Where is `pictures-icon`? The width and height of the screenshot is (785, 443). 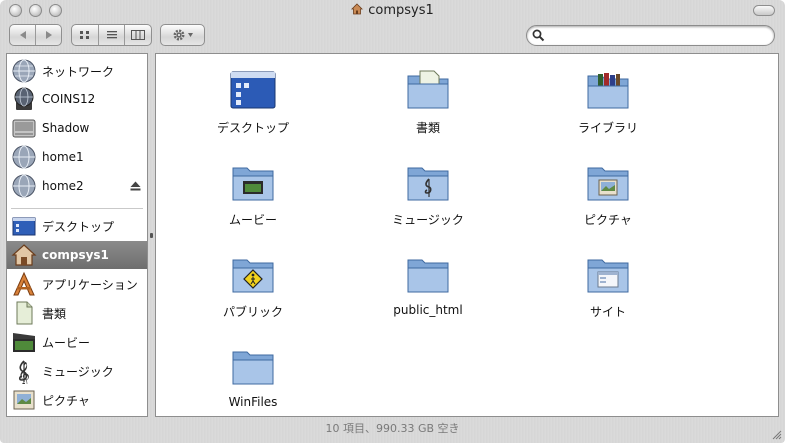 pictures-icon is located at coordinates (24, 400).